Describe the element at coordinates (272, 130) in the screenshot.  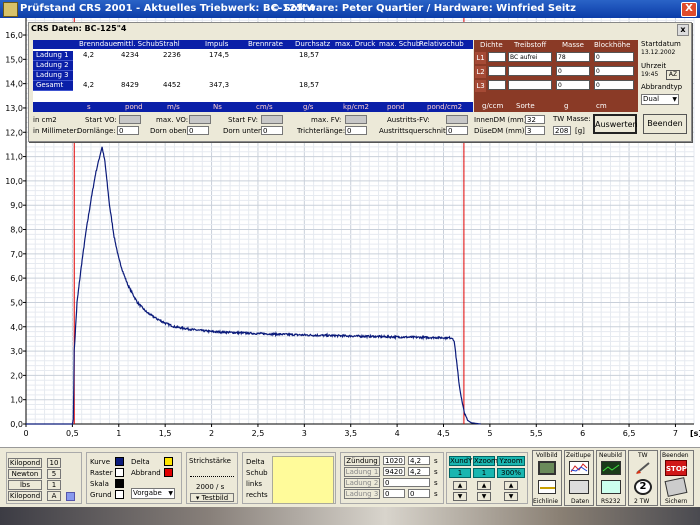
I see `dorn-unten-field: 0` at that location.